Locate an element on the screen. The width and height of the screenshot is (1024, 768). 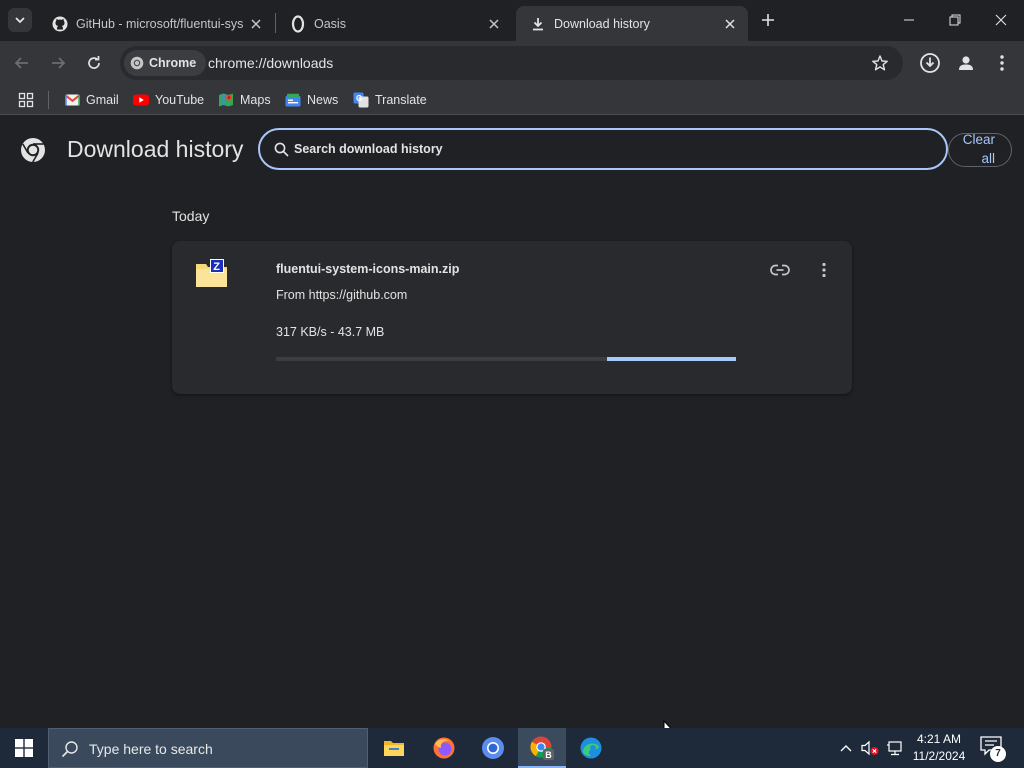
tab-github: GitHub - microsoft/fluentui-sys is located at coordinates (156, 23).